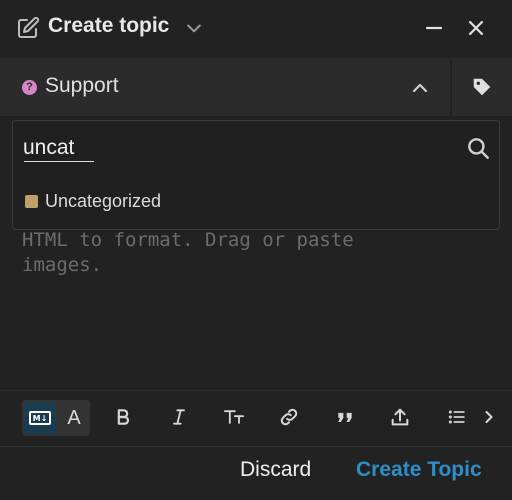 The image size is (512, 500). I want to click on quote-icon, so click(345, 417).